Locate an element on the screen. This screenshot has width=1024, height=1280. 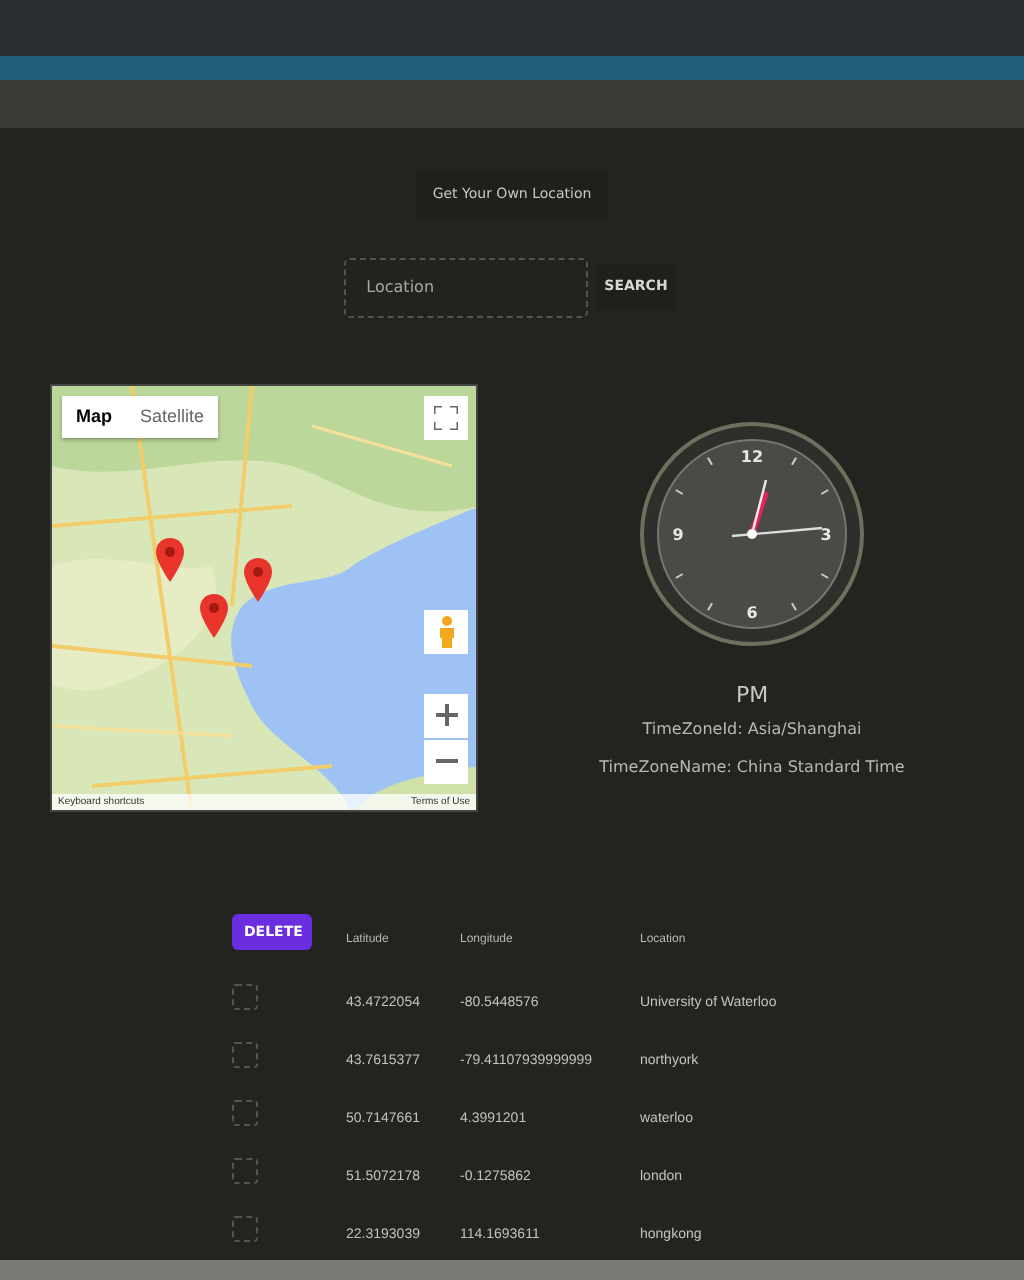
minute-hand is located at coordinates (759, 506).